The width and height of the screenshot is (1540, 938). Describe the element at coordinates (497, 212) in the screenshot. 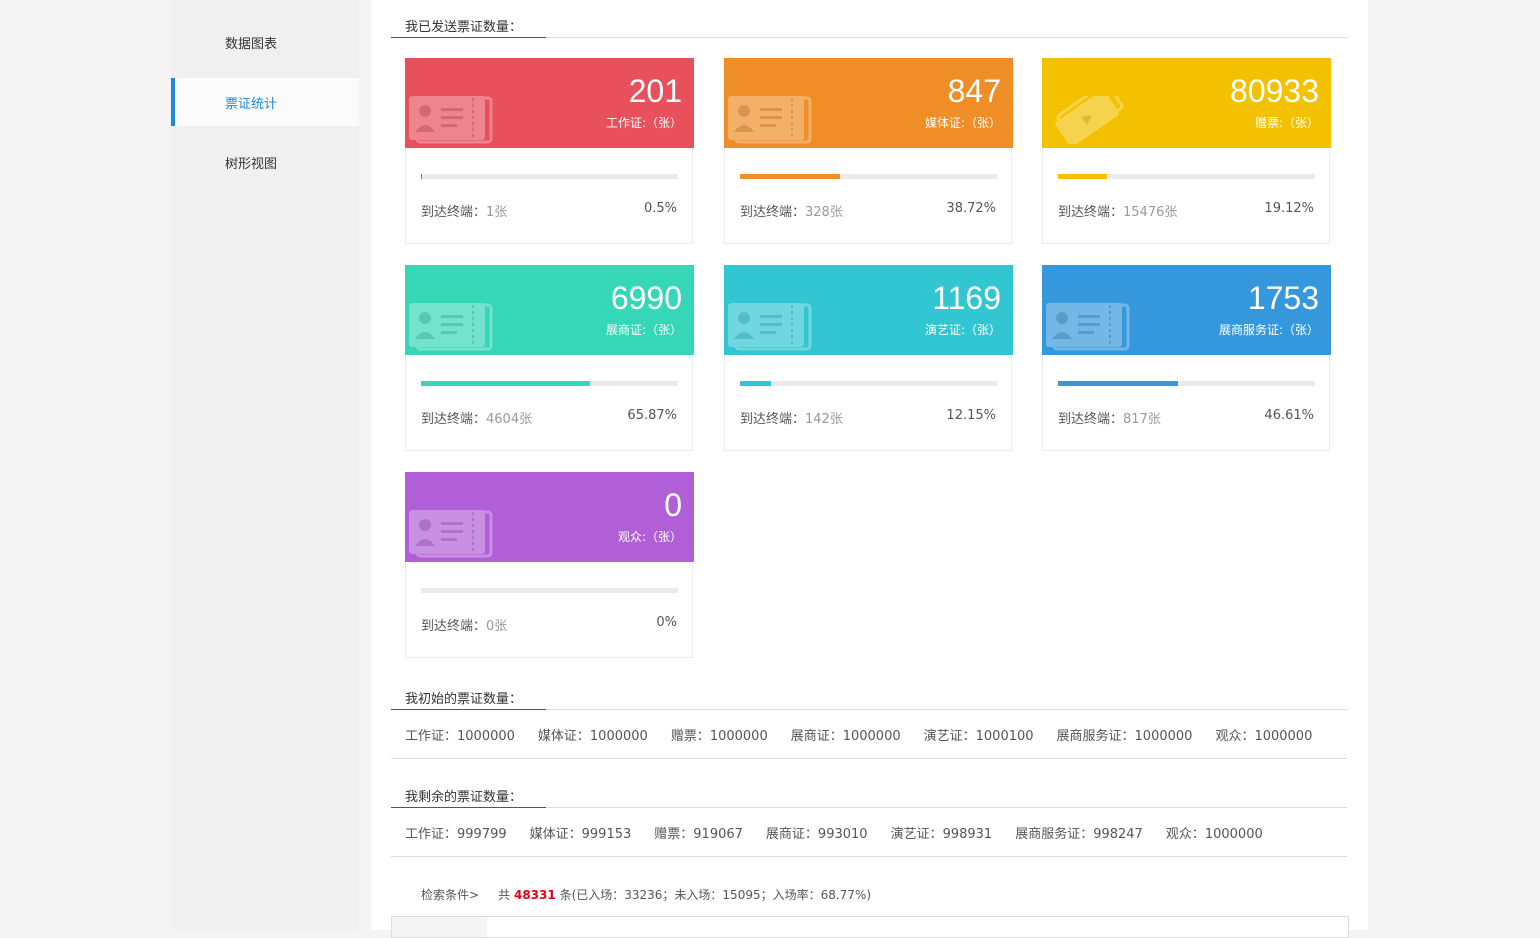

I see `arrival-value: 1张` at that location.